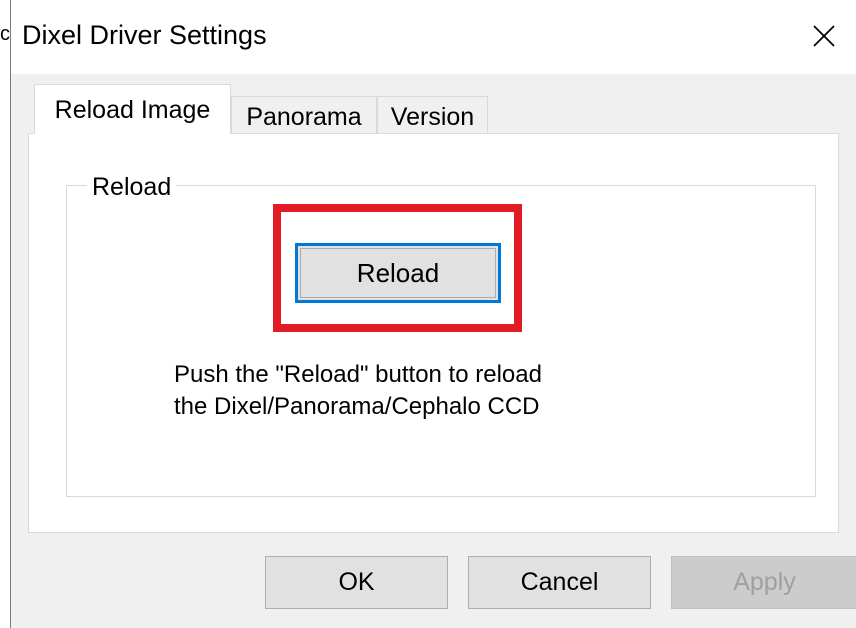 This screenshot has height=628, width=856. What do you see at coordinates (144, 35) in the screenshot?
I see `window-title: Dixel Driver Settings` at bounding box center [144, 35].